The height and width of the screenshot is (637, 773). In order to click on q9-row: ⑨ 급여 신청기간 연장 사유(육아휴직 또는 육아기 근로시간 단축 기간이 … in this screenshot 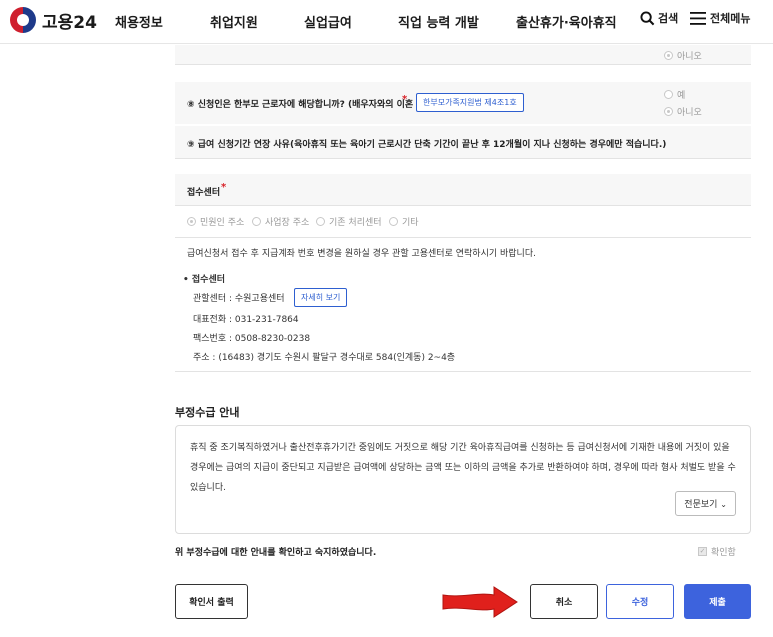, I will do `click(463, 142)`.